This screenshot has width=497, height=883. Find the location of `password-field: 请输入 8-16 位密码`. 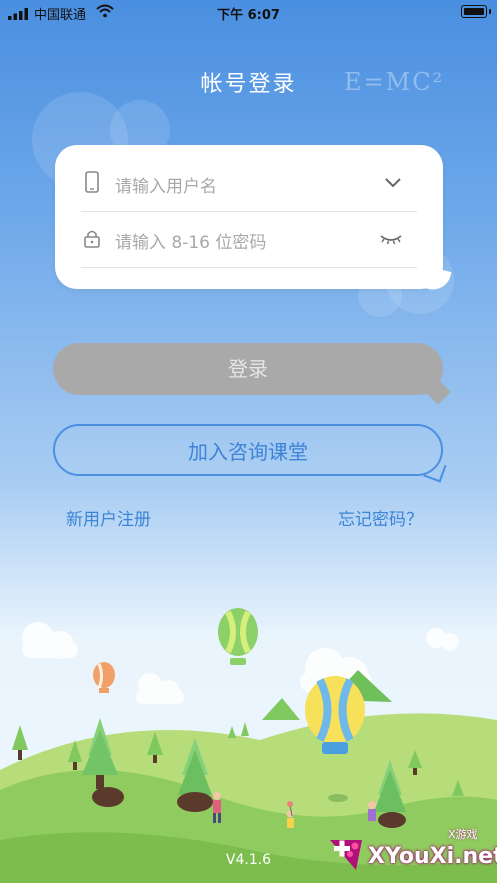

password-field: 请输入 8-16 位密码 is located at coordinates (249, 239).